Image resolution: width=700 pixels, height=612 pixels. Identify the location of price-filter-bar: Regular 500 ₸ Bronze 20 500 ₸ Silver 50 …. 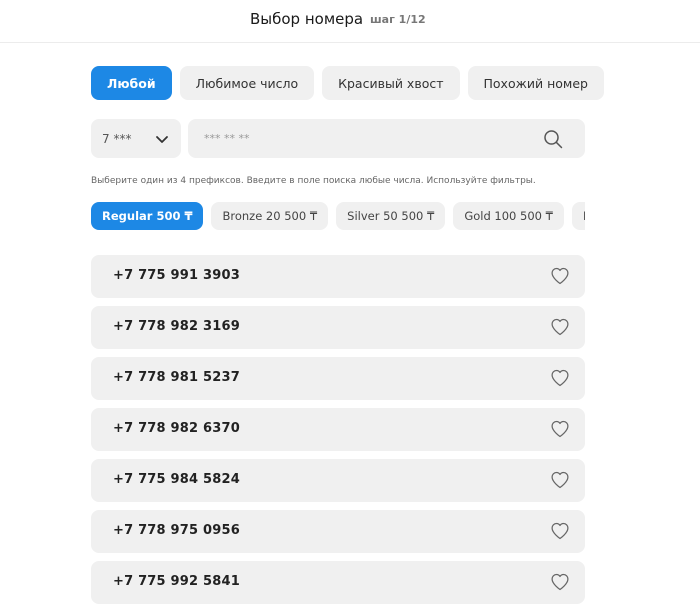
(338, 216).